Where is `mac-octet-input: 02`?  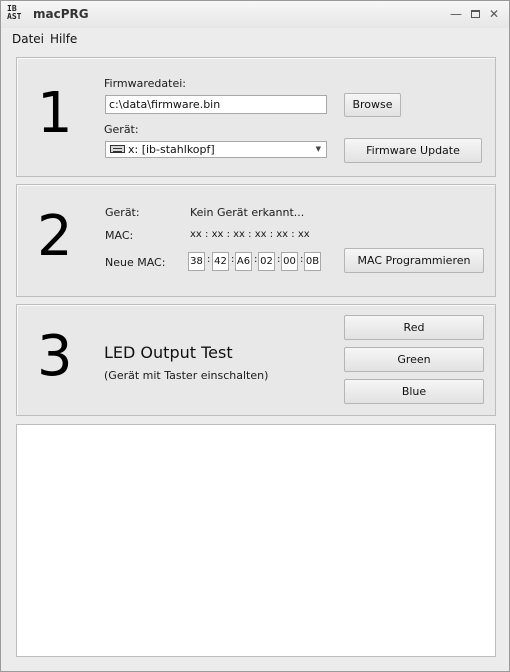 mac-octet-input: 02 is located at coordinates (266, 261).